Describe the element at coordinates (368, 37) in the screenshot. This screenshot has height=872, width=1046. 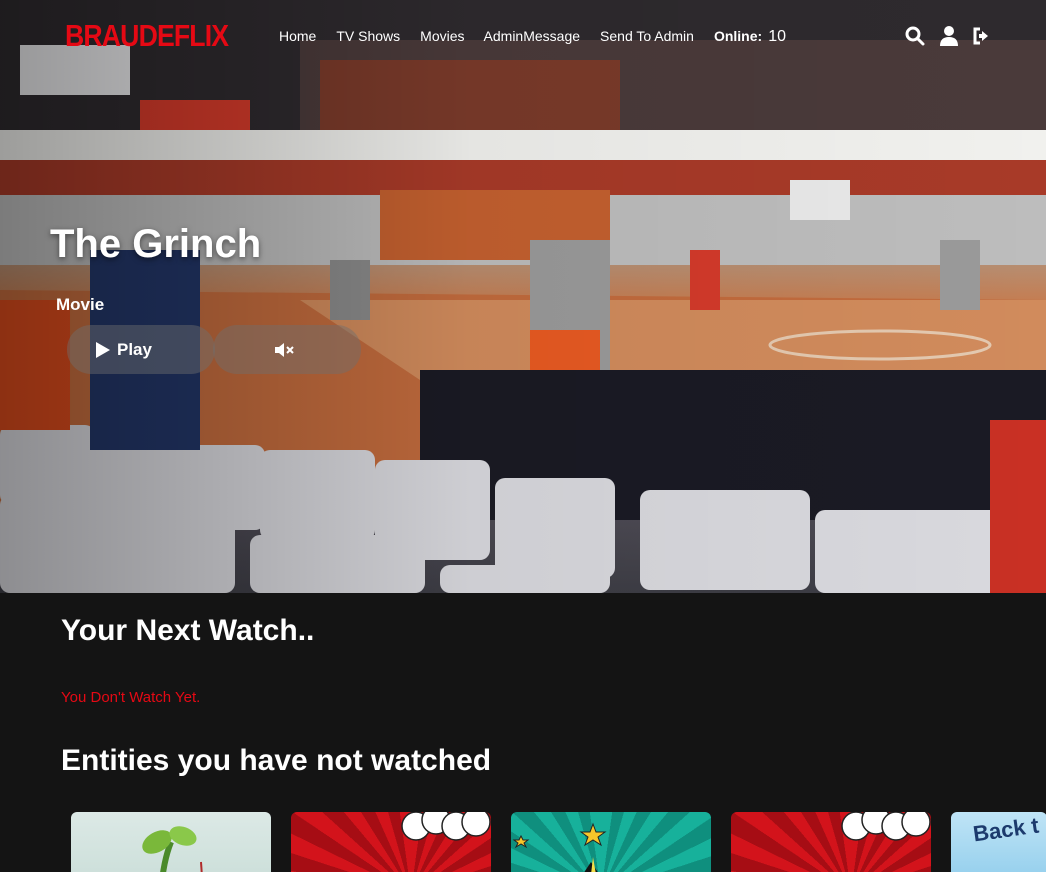
I see `nav-tv-shows: TV Shows` at that location.